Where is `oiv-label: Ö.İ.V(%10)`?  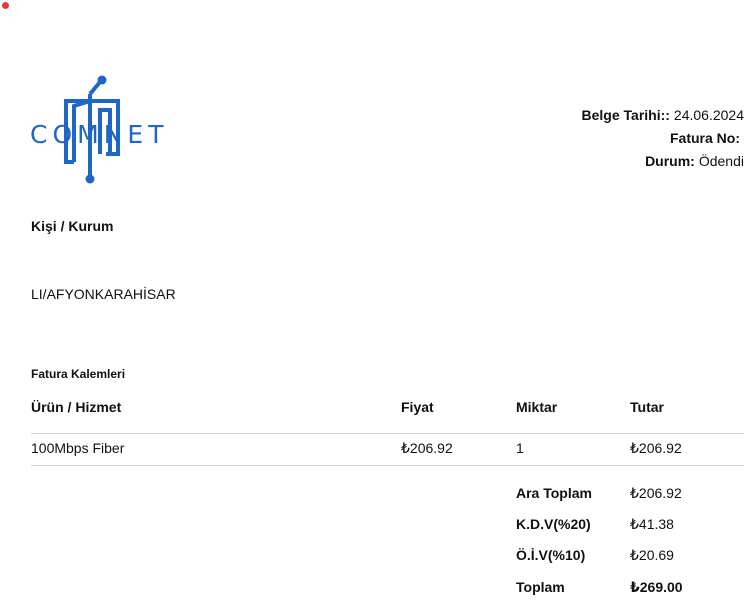 oiv-label: Ö.İ.V(%10) is located at coordinates (551, 555).